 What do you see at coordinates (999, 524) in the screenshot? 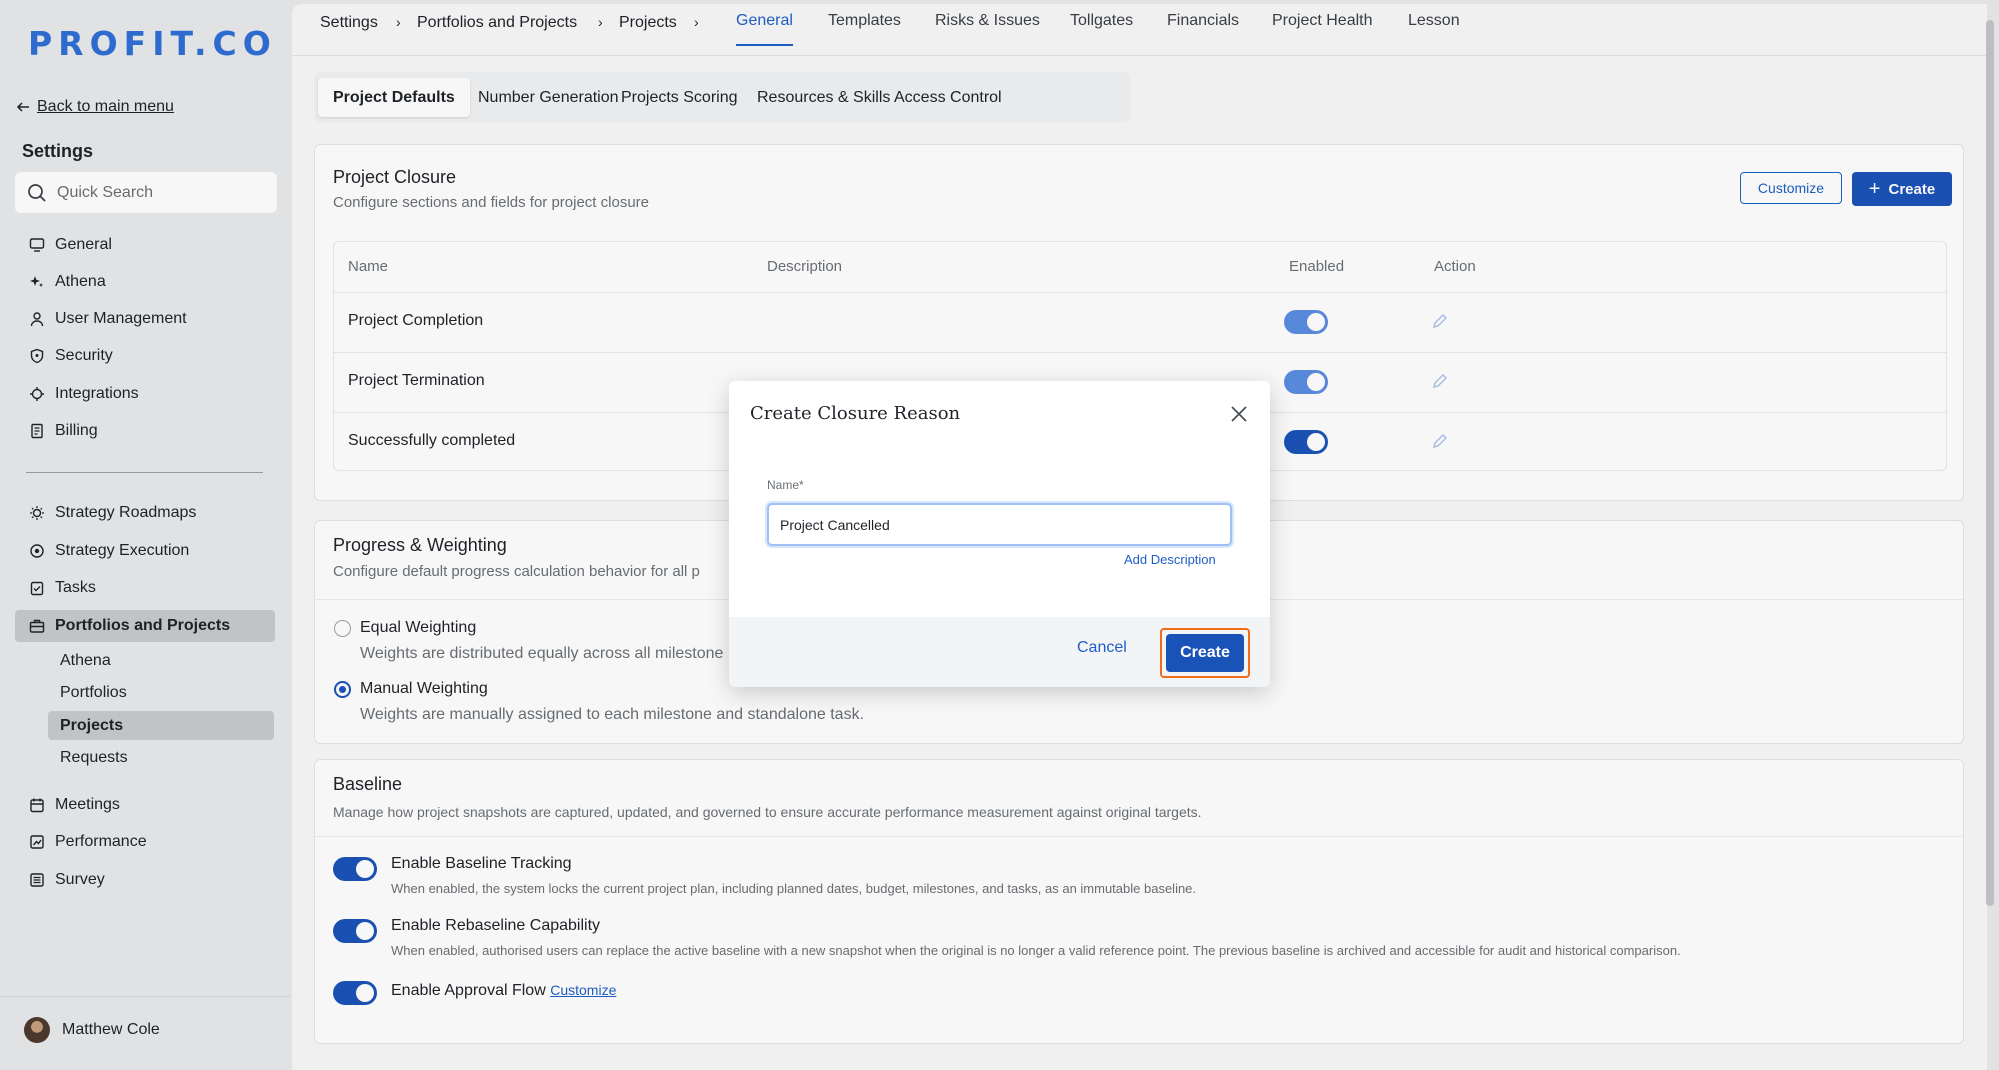
I see `name-input` at bounding box center [999, 524].